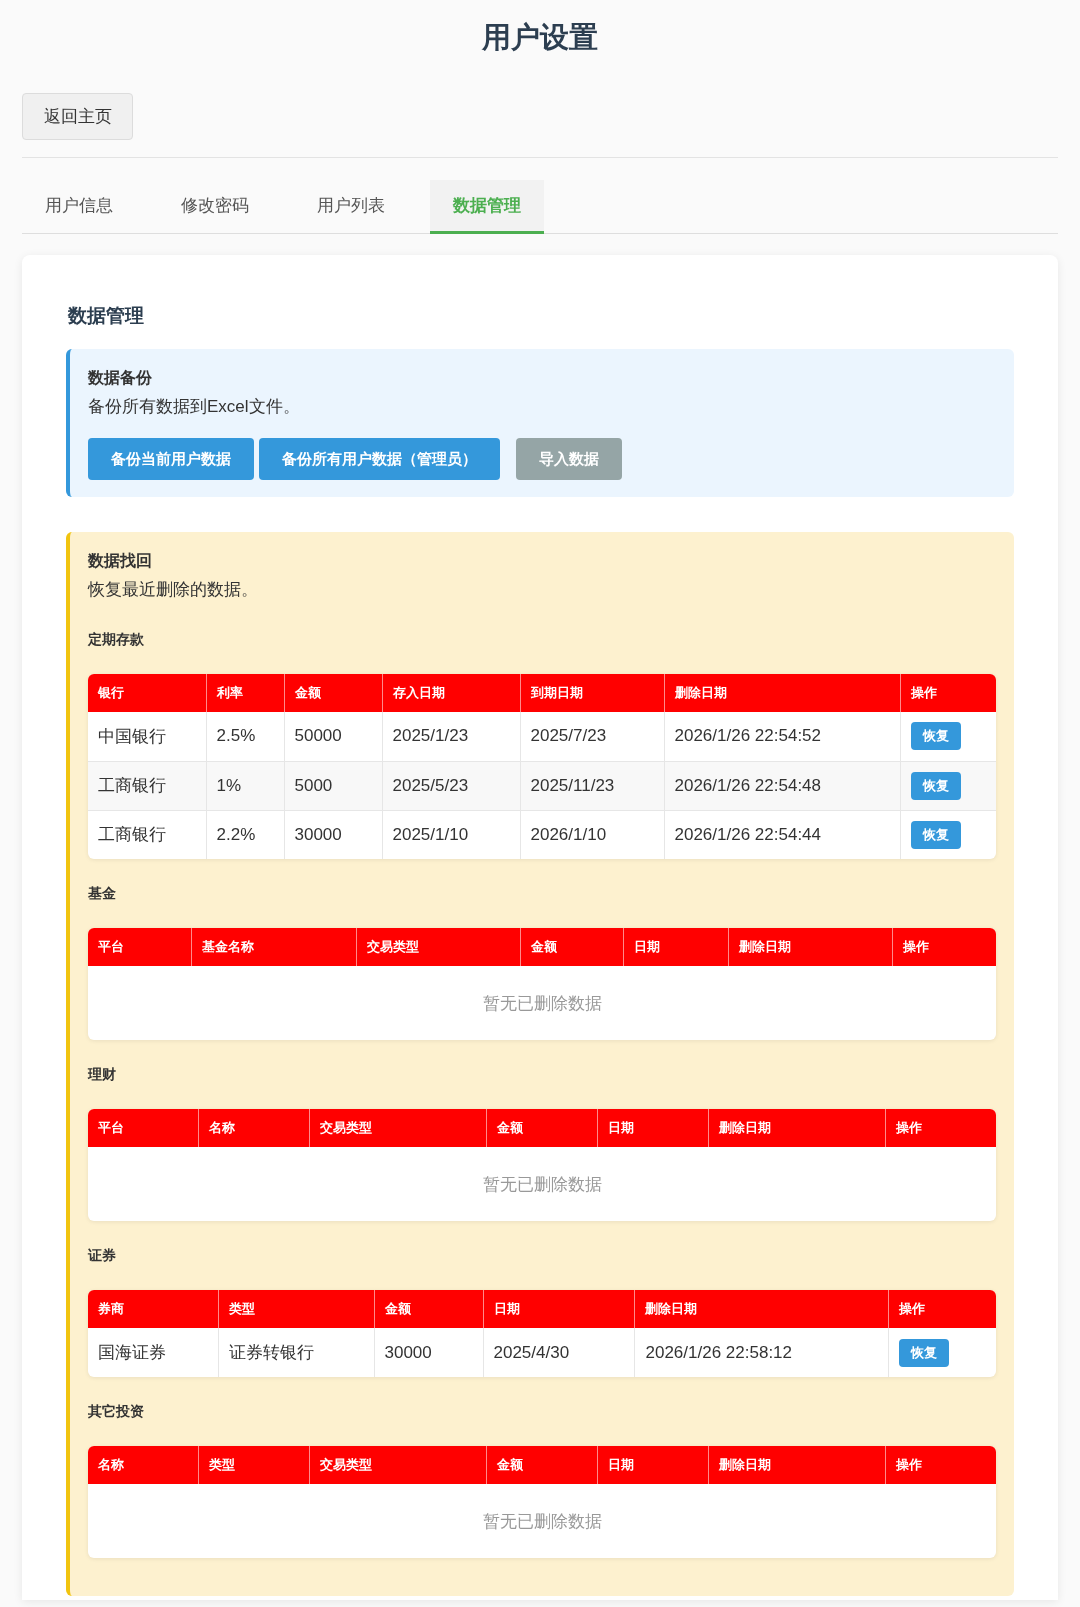  I want to click on action-button: 备份当前用户数据, so click(171, 459).